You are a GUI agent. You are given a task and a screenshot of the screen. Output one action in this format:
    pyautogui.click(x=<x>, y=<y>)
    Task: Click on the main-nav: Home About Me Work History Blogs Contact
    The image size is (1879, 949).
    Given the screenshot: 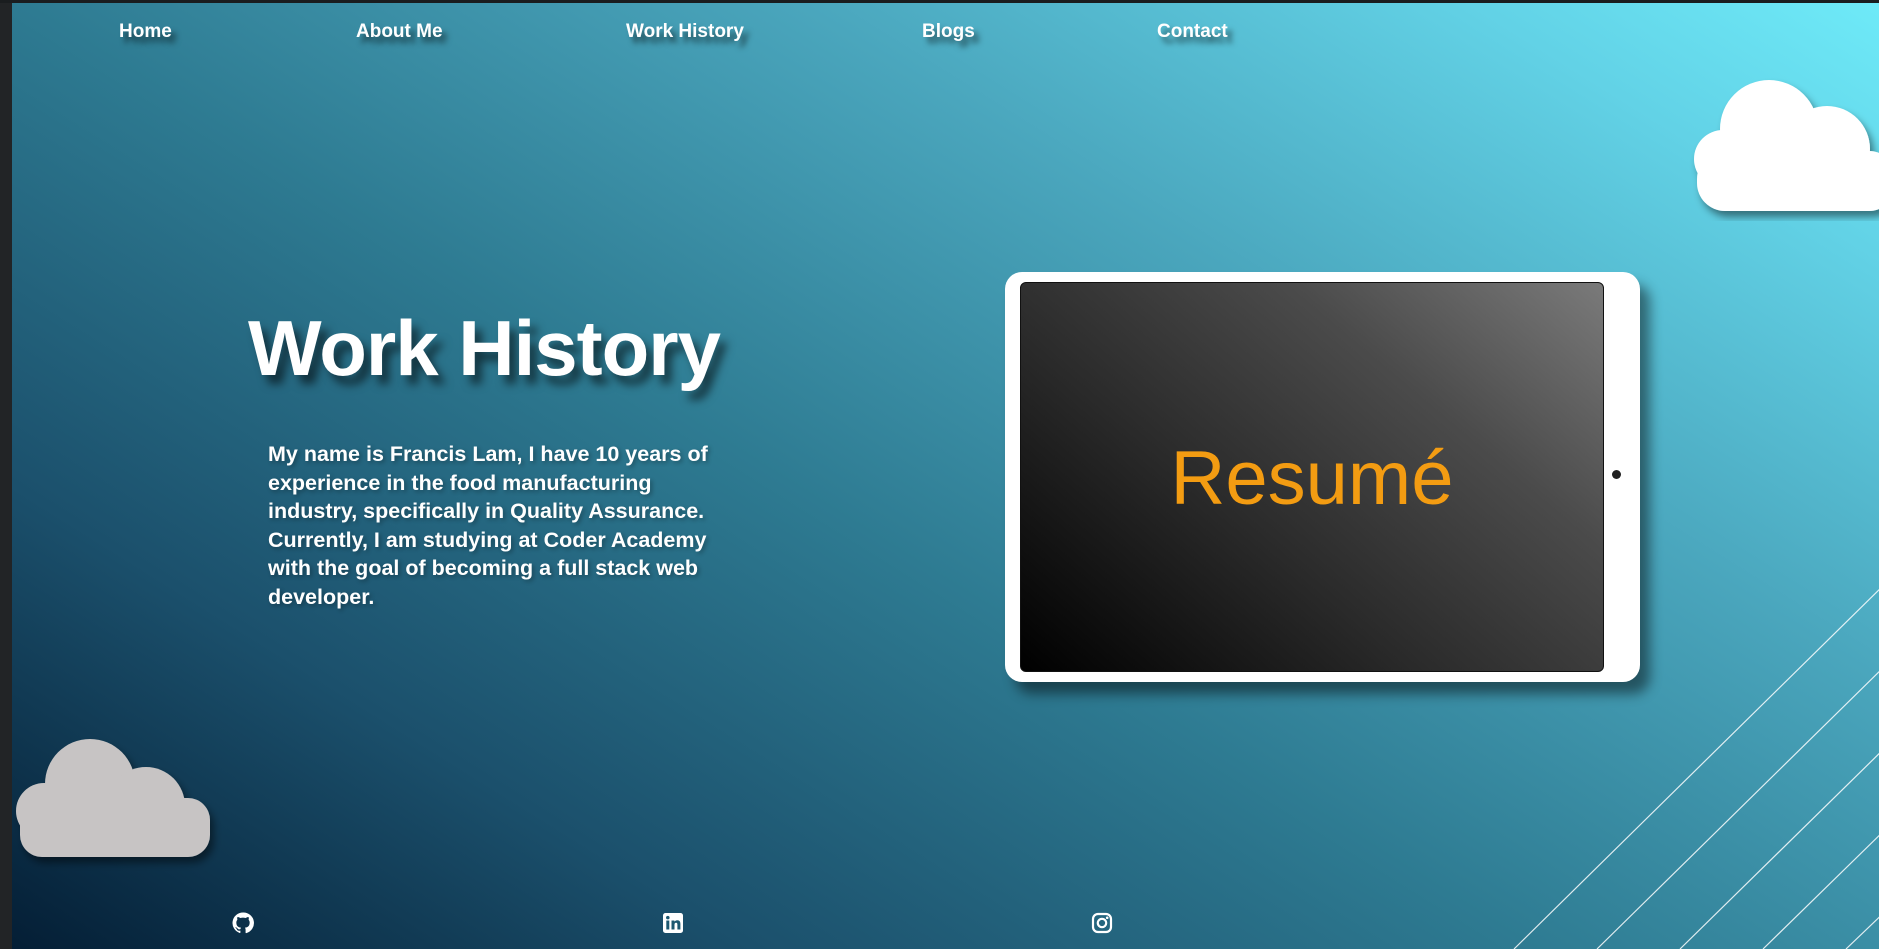 What is the action you would take?
    pyautogui.click(x=662, y=36)
    